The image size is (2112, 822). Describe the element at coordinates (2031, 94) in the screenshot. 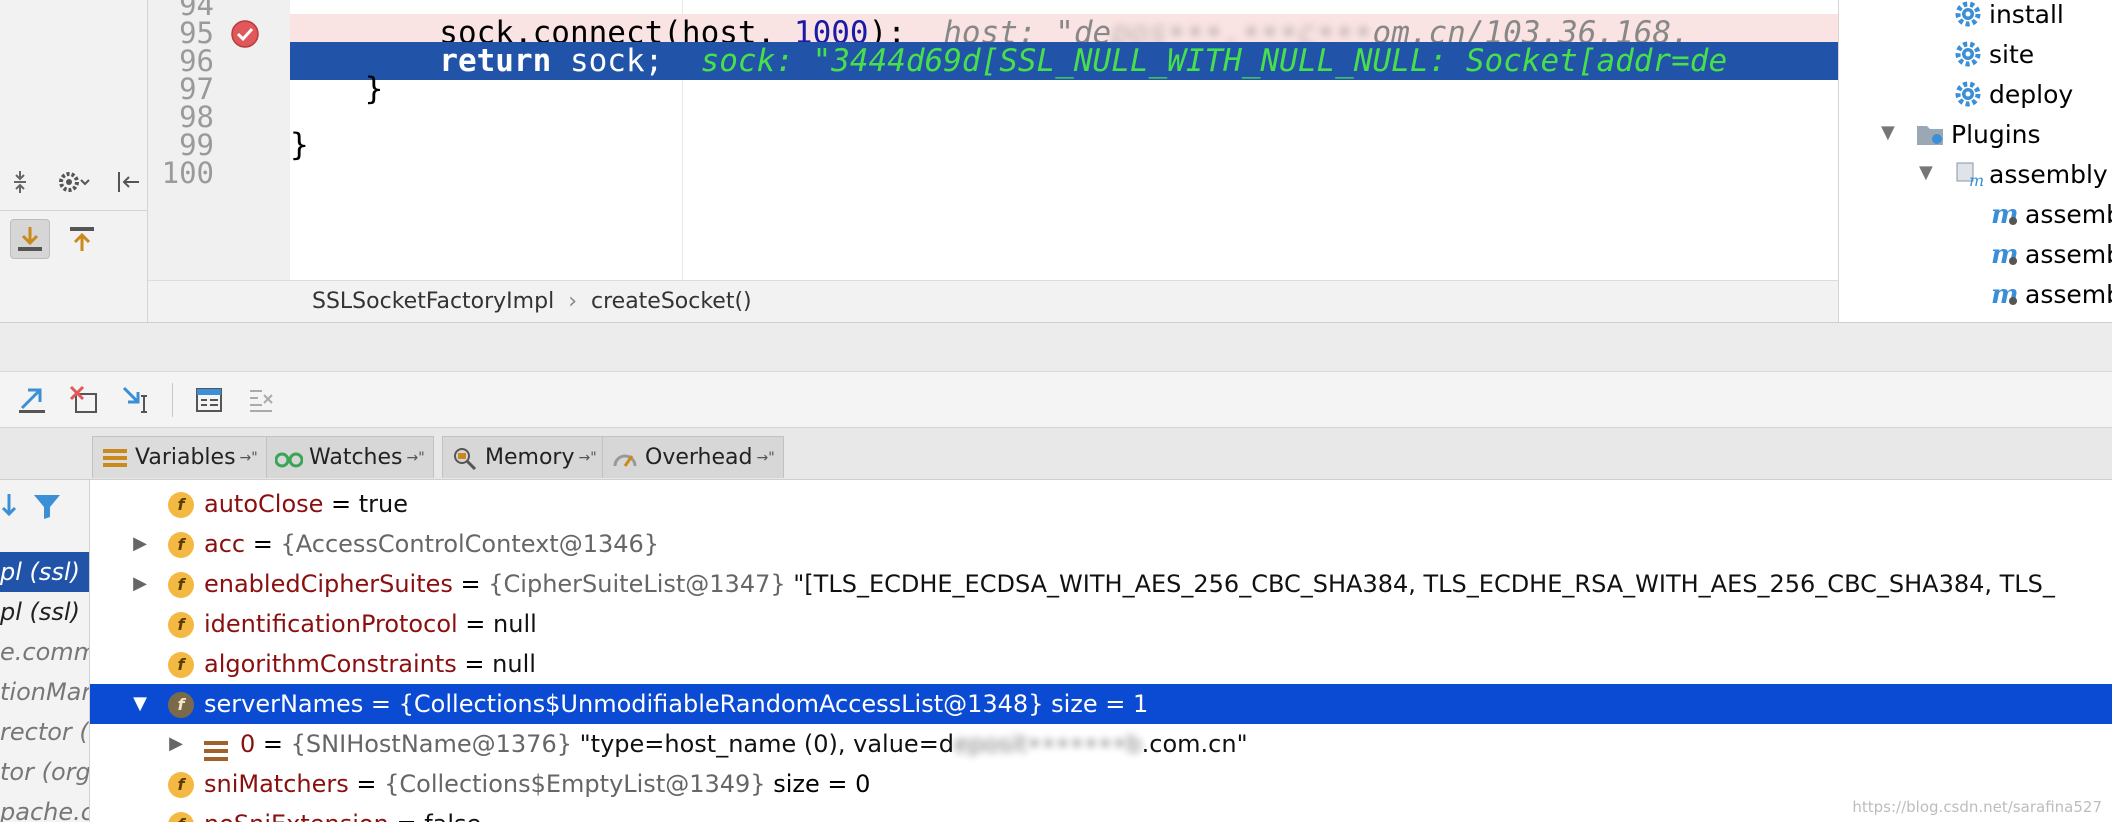

I see `tree-item-label: deploy` at that location.